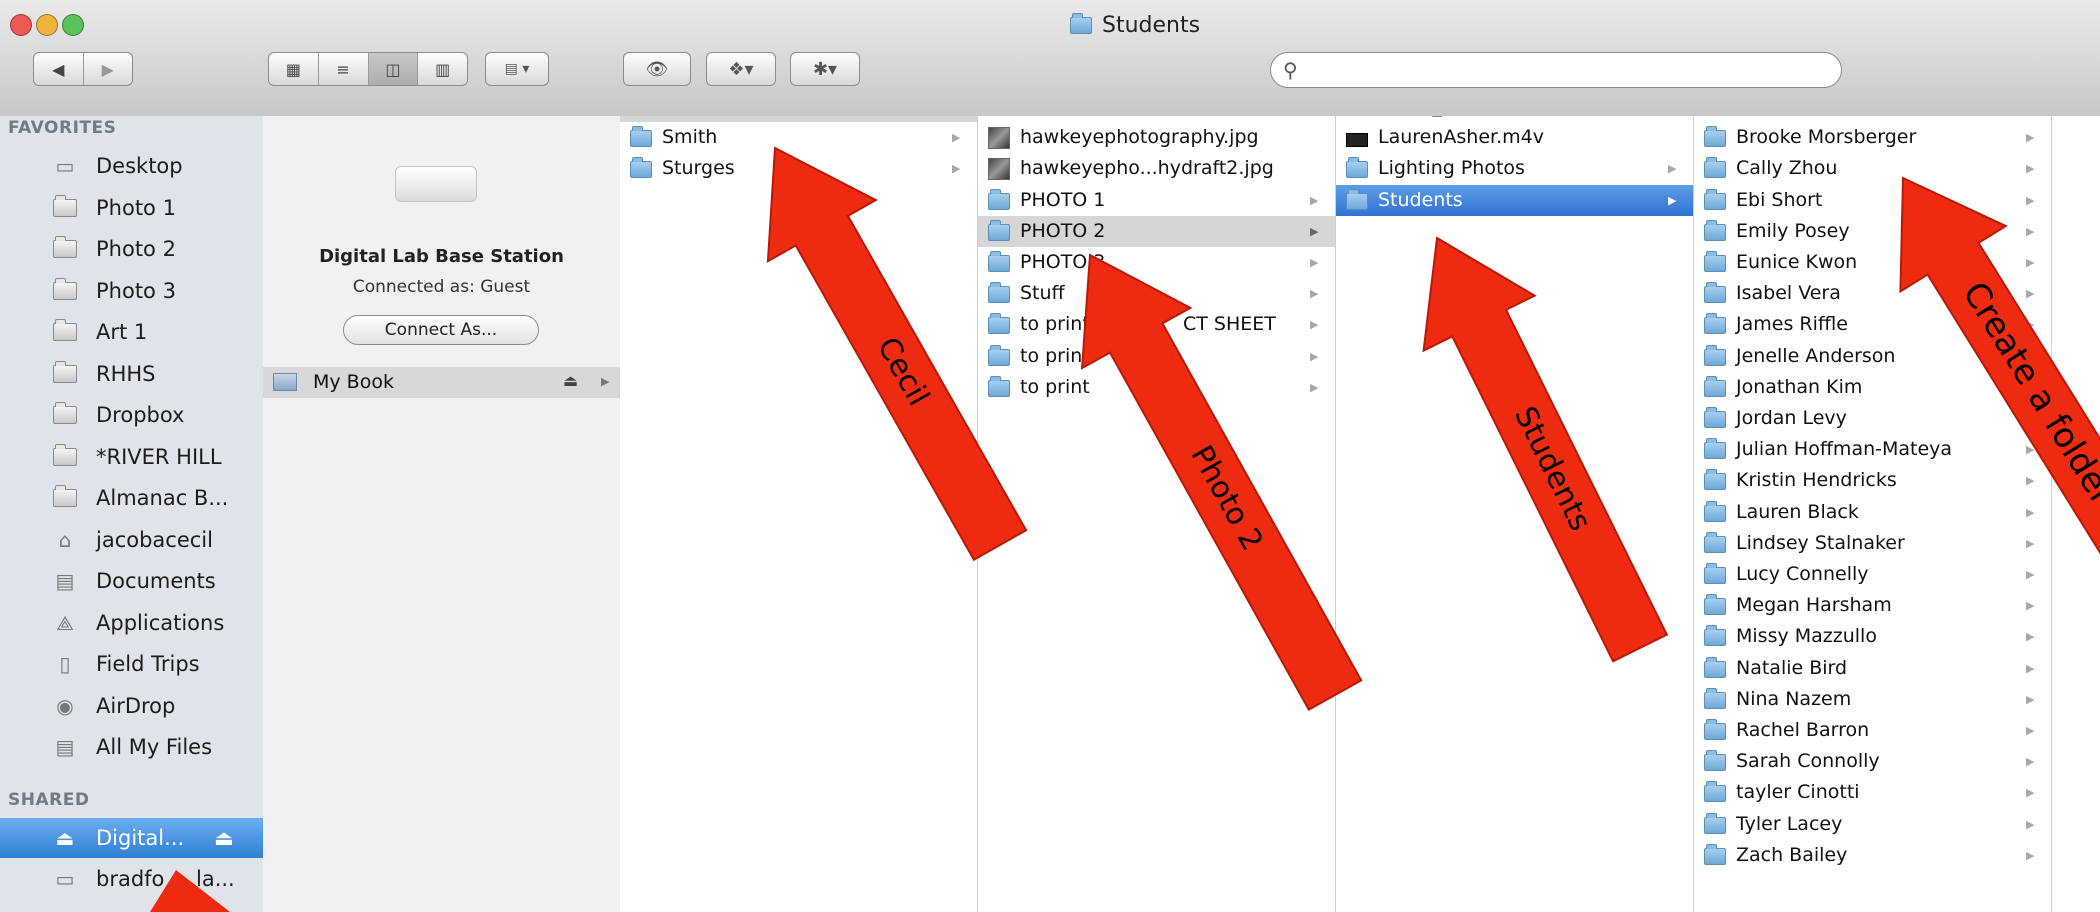 This screenshot has height=912, width=2100. I want to click on icon-view-button: ▦, so click(294, 69).